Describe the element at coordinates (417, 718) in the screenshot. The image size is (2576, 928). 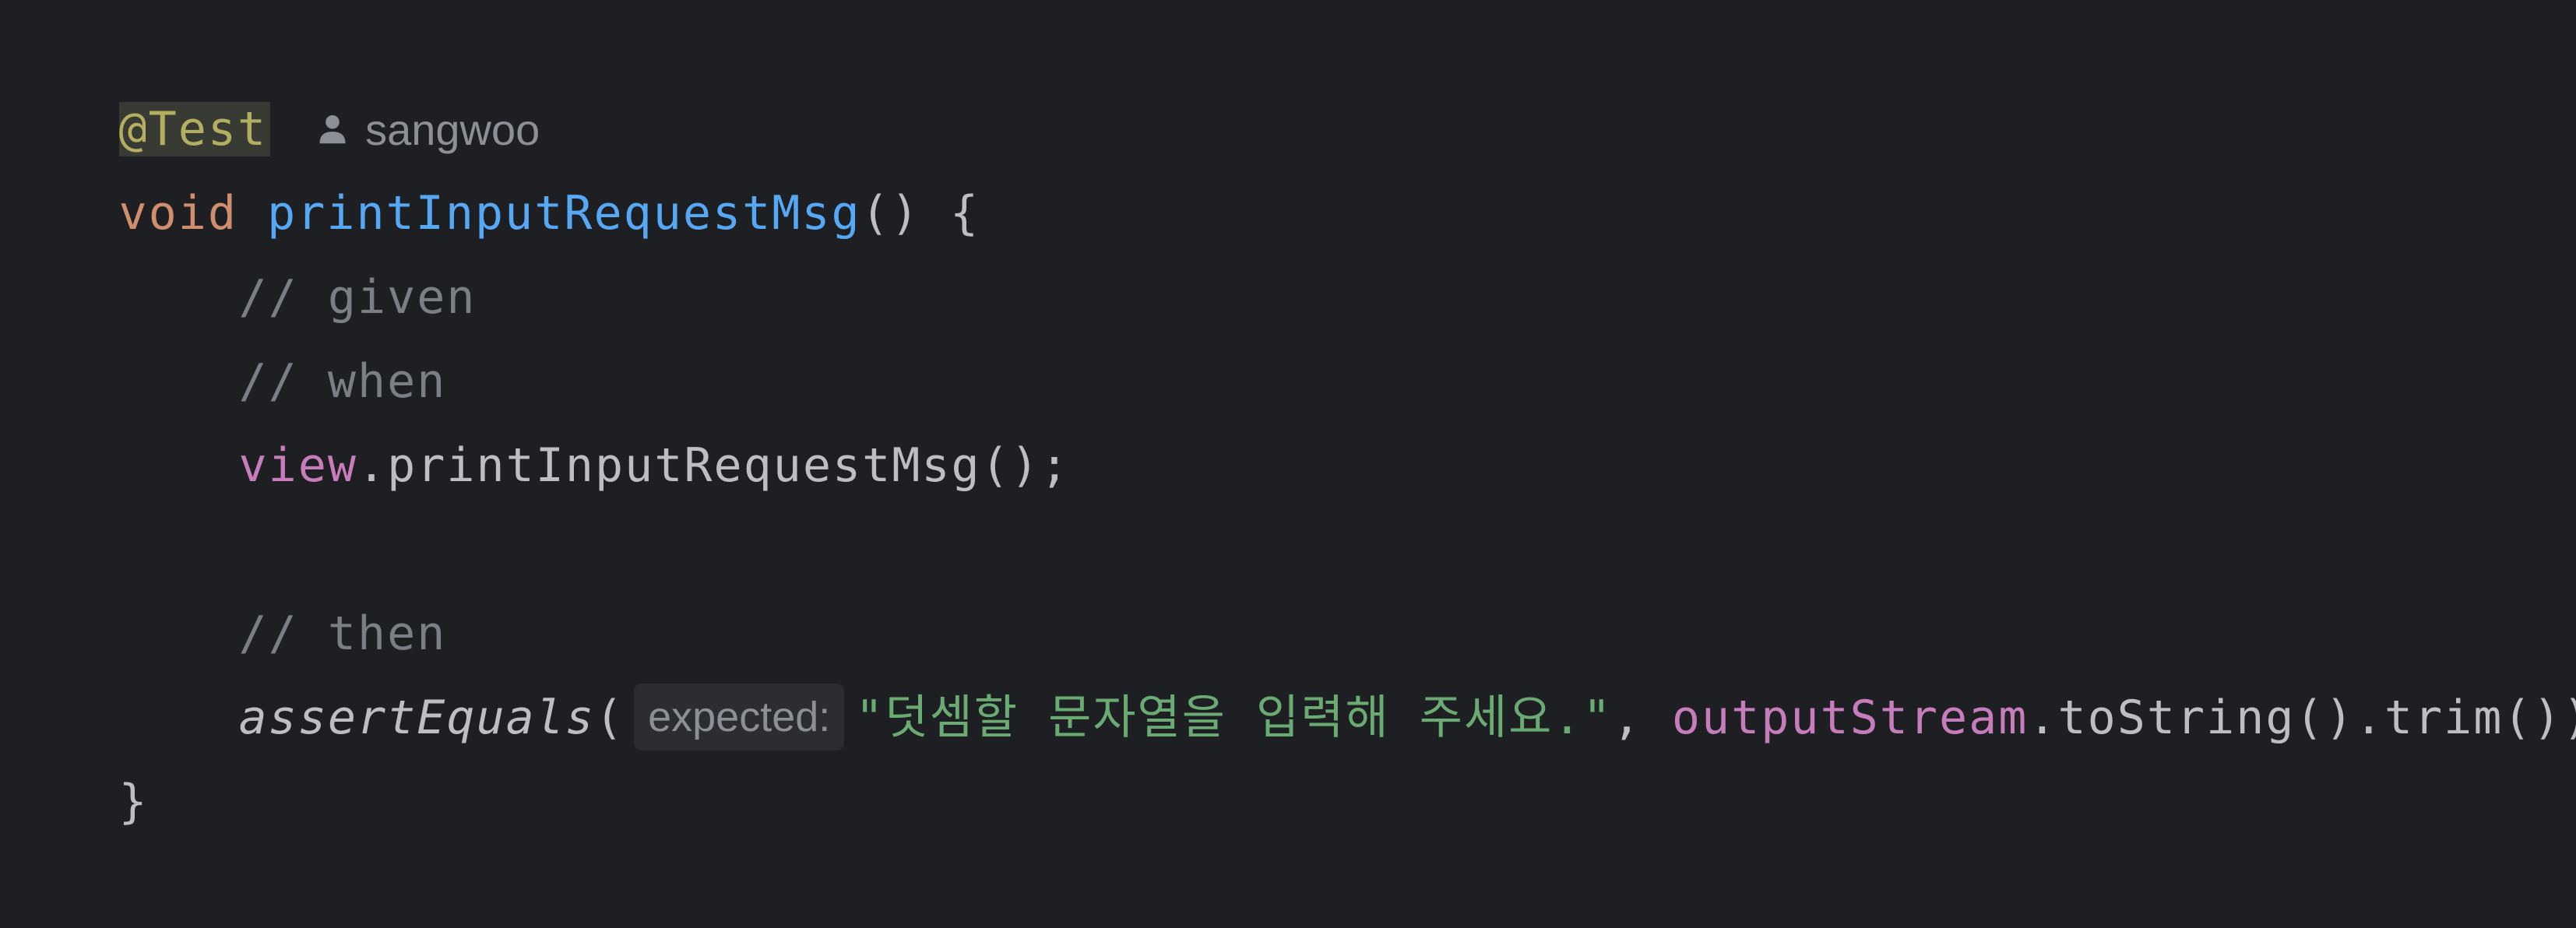
I see `assert-equals-call: assertEquals` at that location.